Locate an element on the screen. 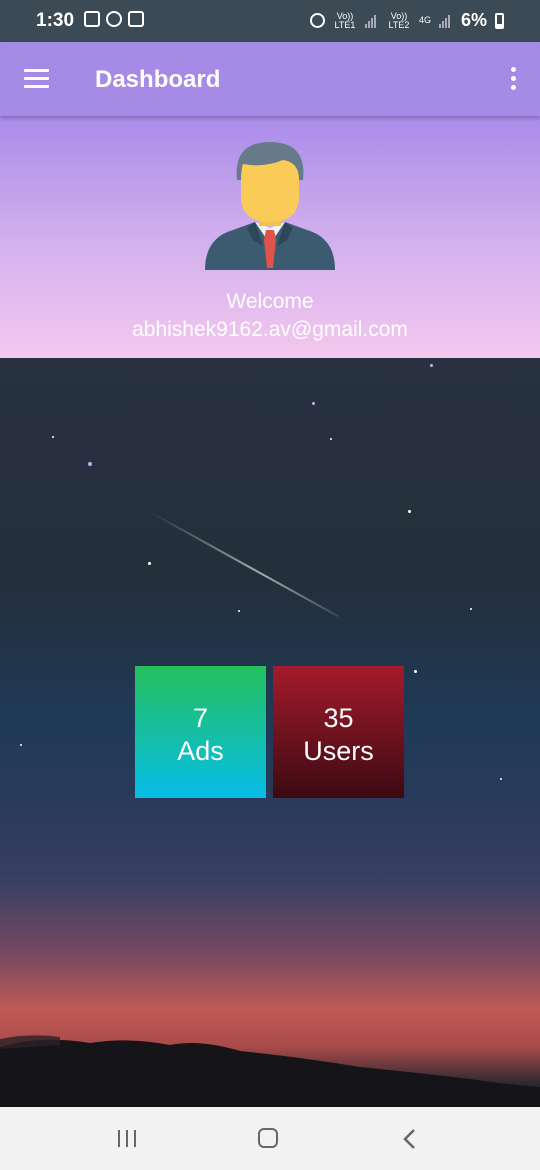 The height and width of the screenshot is (1170, 540). ads-stat-card: 7 Ads is located at coordinates (200, 732).